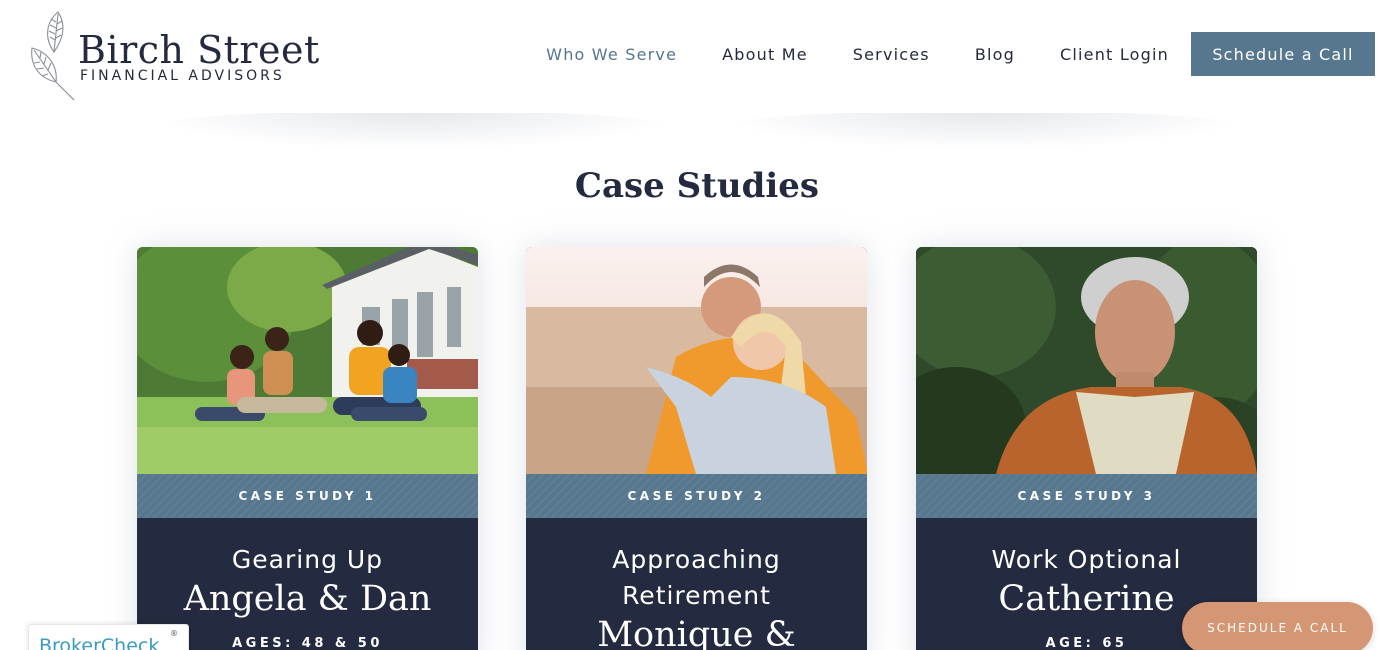  I want to click on case-study-label: CASE STUDY 3, so click(1086, 496).